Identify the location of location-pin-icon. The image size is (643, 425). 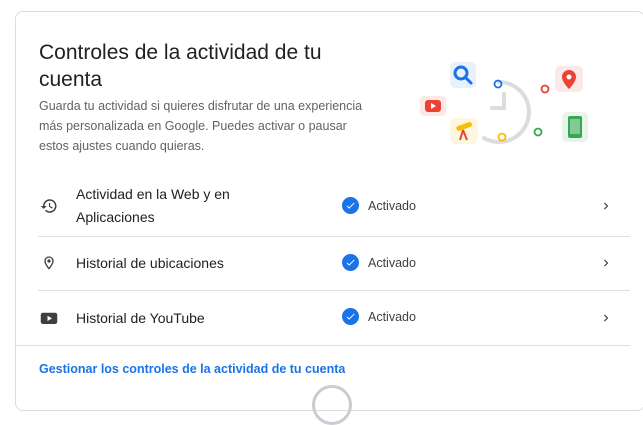
(49, 263).